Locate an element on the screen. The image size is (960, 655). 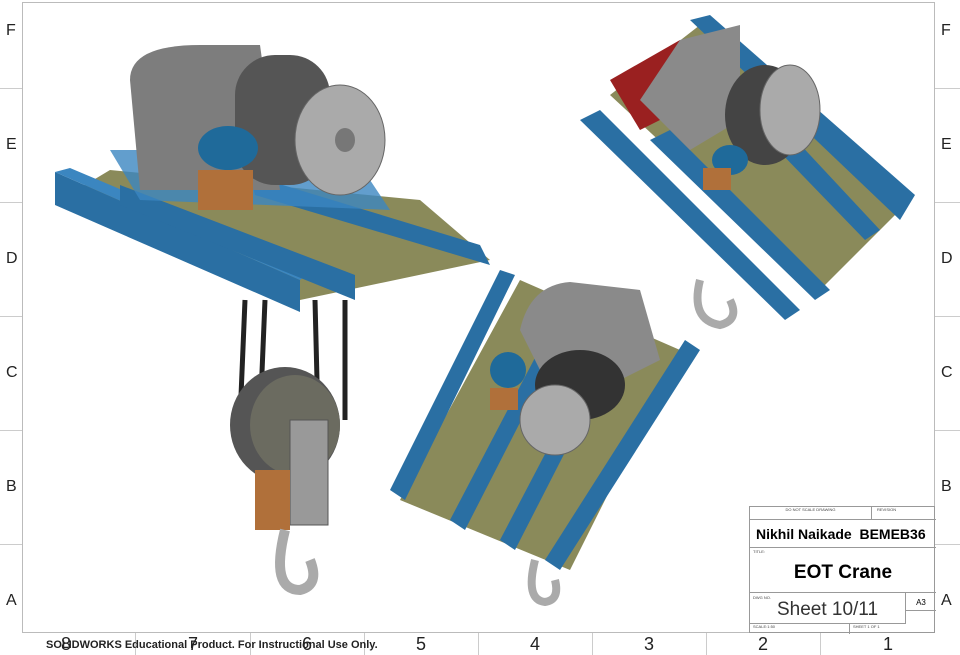
author-name: Nikhil Naikade BEMEB36 is located at coordinates (843, 534).